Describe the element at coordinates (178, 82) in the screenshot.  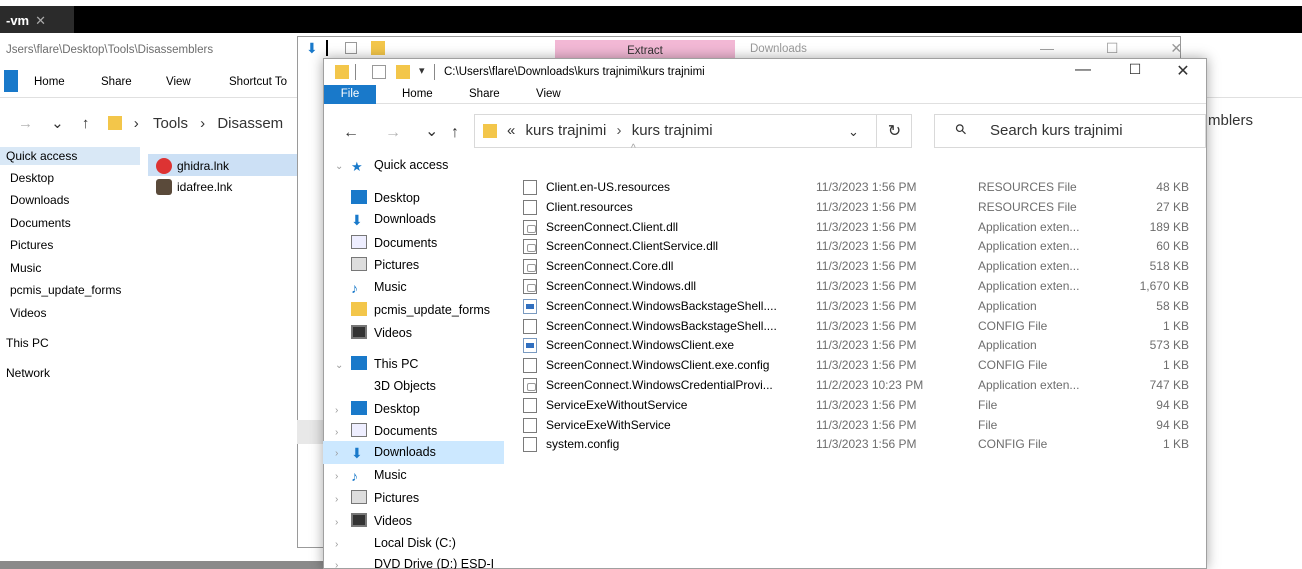
I see `back-tab-view: View` at that location.